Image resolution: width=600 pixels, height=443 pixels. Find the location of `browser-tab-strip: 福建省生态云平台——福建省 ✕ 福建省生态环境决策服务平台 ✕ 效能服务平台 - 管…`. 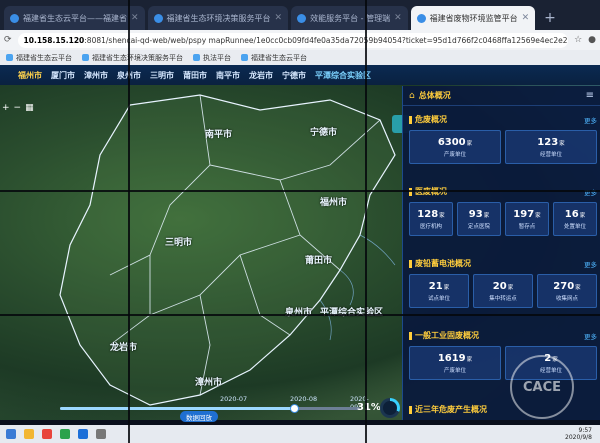

browser-tab-strip: 福建省生态云平台——福建省 ✕ 福建省生态环境决策服务平台 ✕ 效能服务平台 - 管… is located at coordinates (300, 15).